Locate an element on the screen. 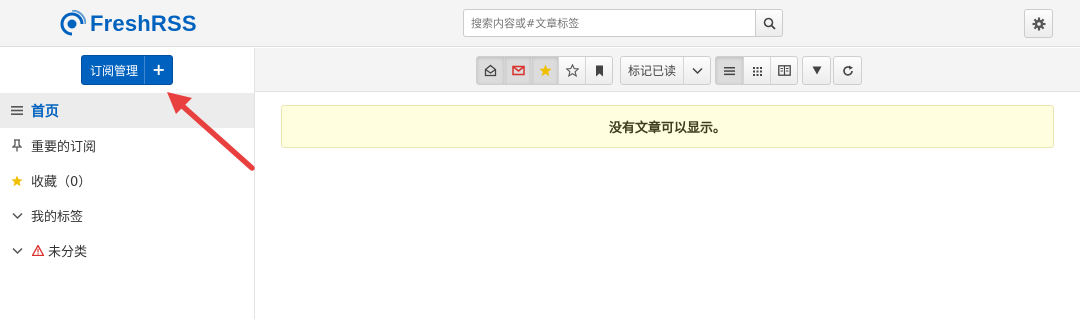  add-subscription-button: + is located at coordinates (158, 70).